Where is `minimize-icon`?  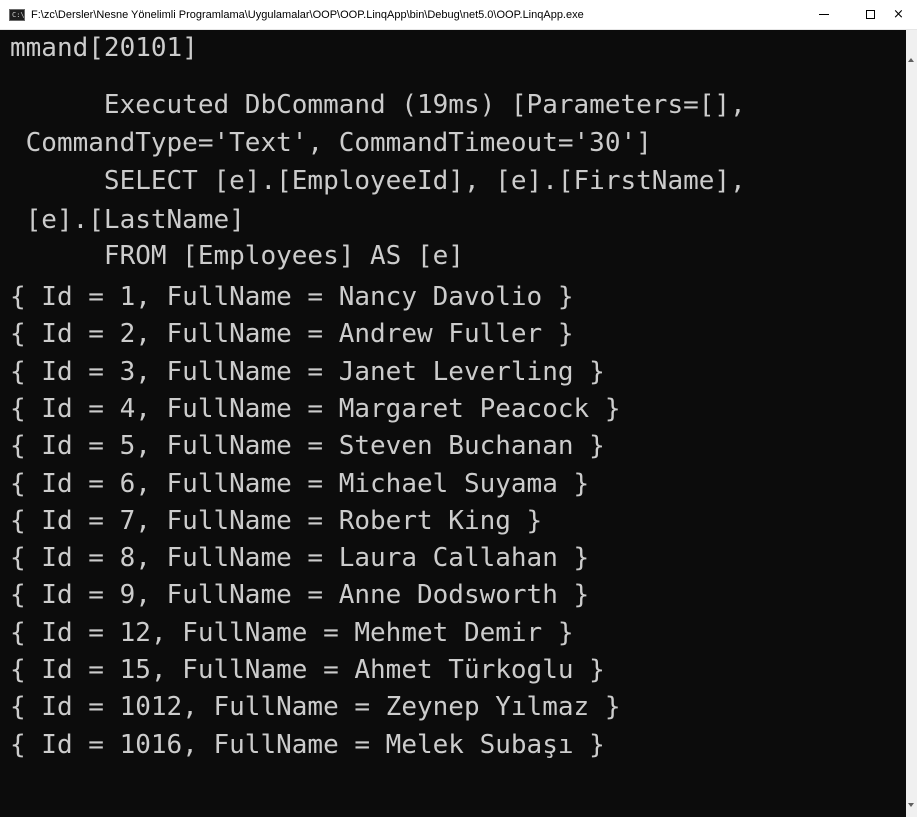
minimize-icon is located at coordinates (824, 14).